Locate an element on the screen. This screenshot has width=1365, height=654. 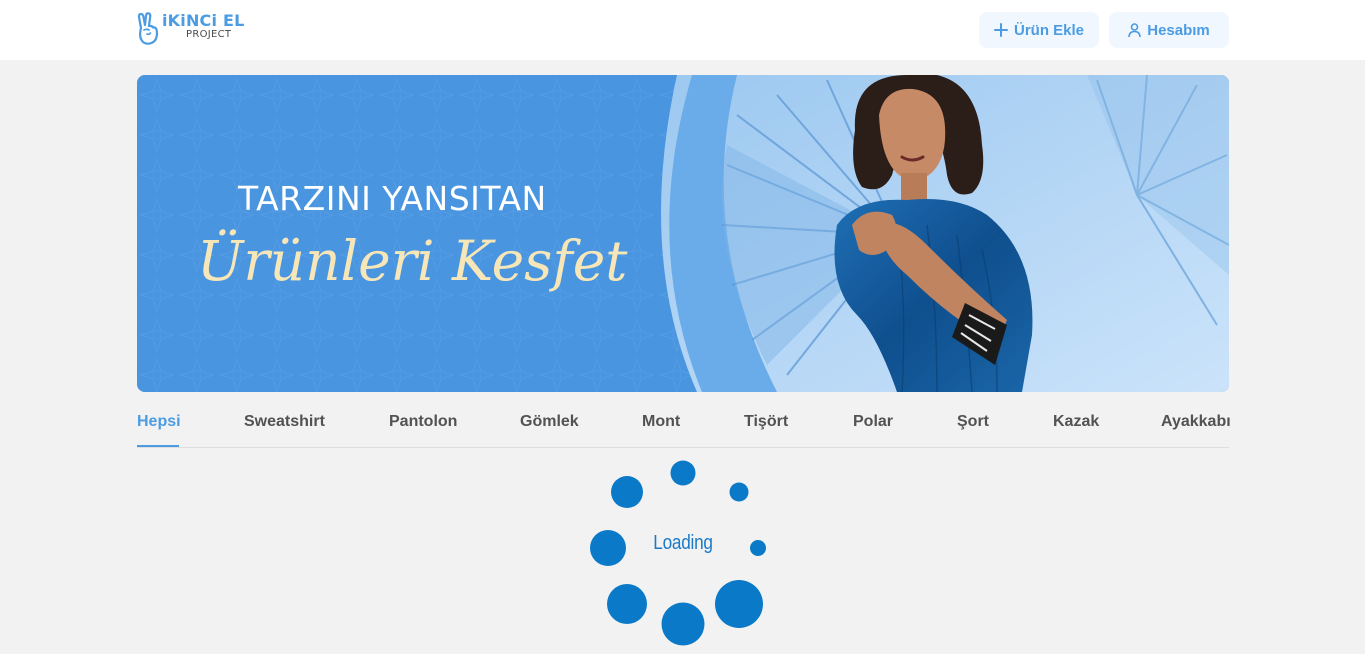
banner-headline: TARZINI YANSITAN is located at coordinates (392, 198).